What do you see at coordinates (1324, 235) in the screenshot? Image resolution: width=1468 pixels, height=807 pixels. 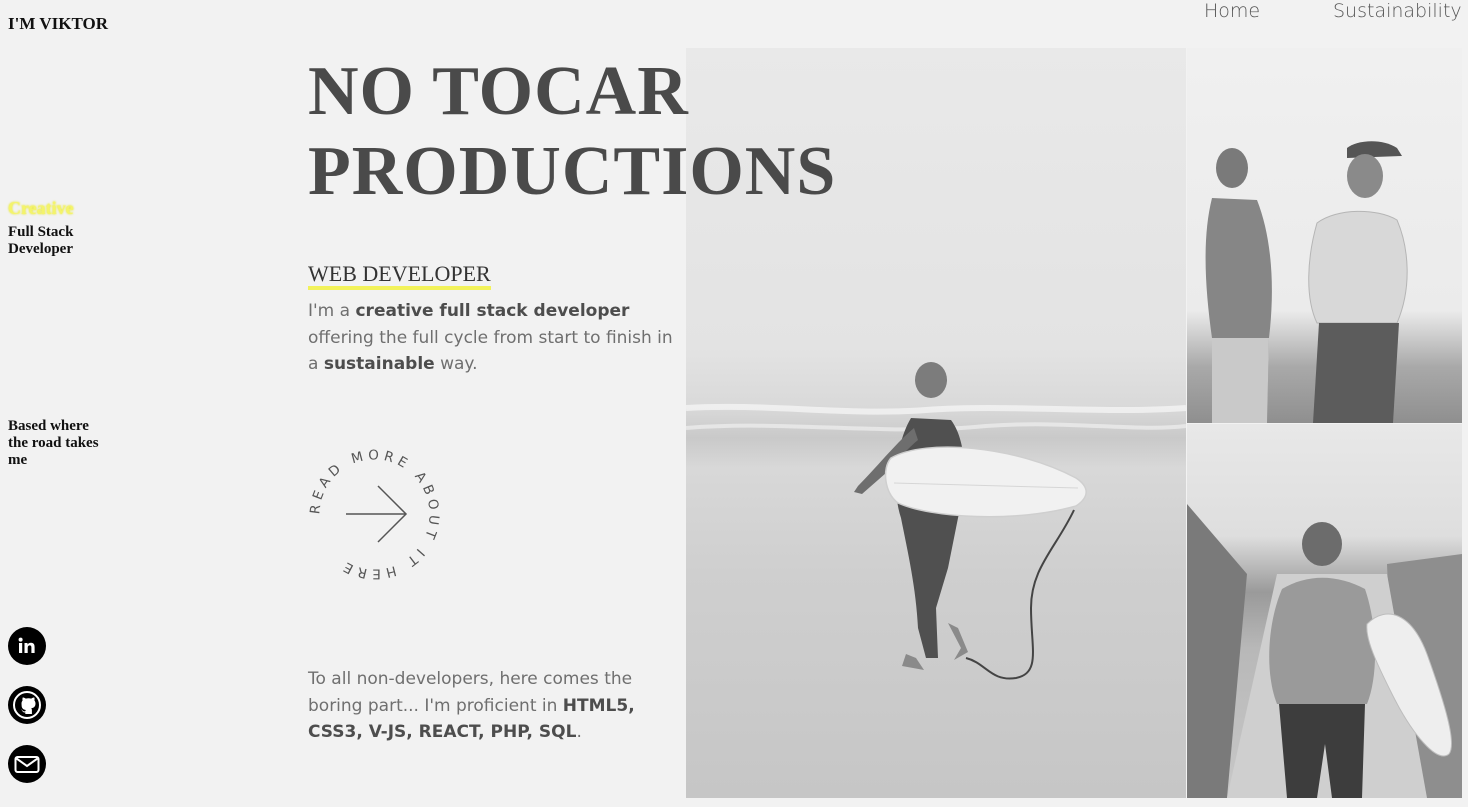 I see `friends-lookout-photo` at bounding box center [1324, 235].